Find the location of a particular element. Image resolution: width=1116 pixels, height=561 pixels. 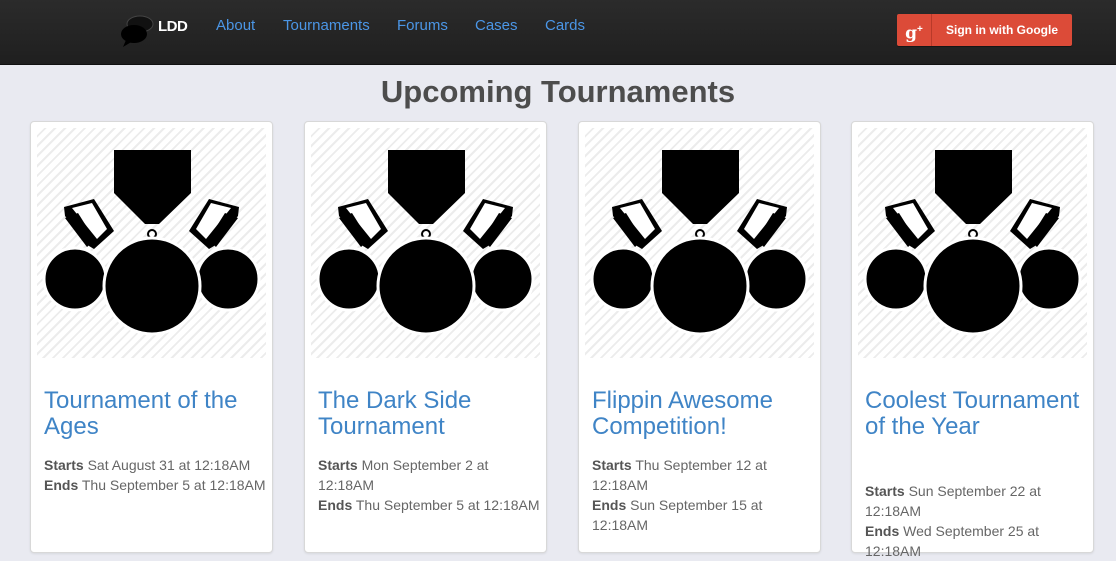

tournament-starts: Starts Sat August 31 at 12:18AM is located at coordinates (147, 465).